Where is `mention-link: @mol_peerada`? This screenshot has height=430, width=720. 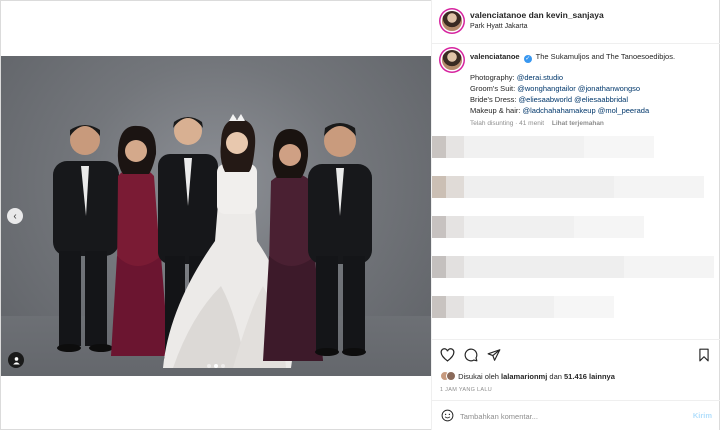
mention-link: @mol_peerada is located at coordinates (623, 110).